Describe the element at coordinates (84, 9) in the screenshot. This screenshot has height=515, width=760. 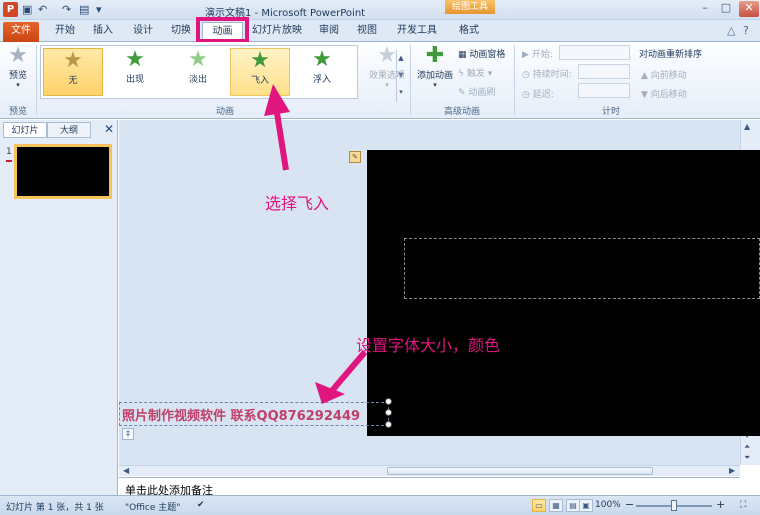
I see `new-slide-icon: ▤` at that location.